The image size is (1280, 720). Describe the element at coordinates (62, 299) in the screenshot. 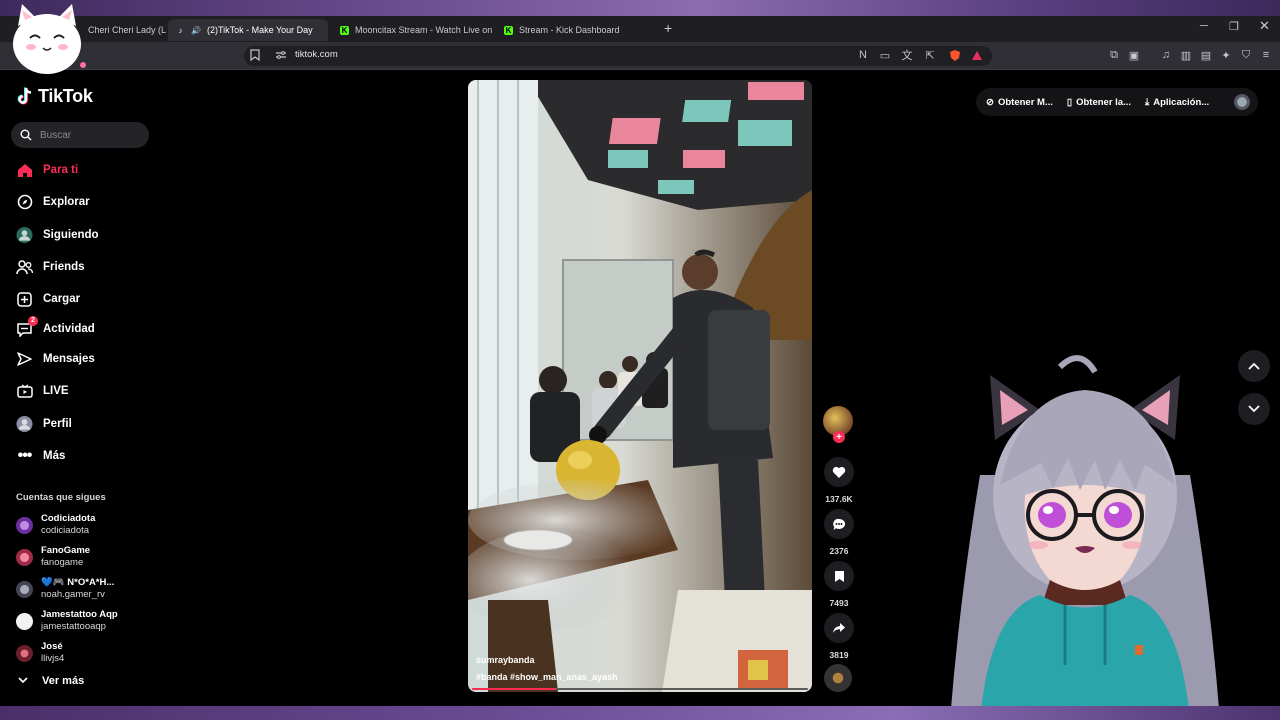

I see `nav-label: Cargar` at that location.